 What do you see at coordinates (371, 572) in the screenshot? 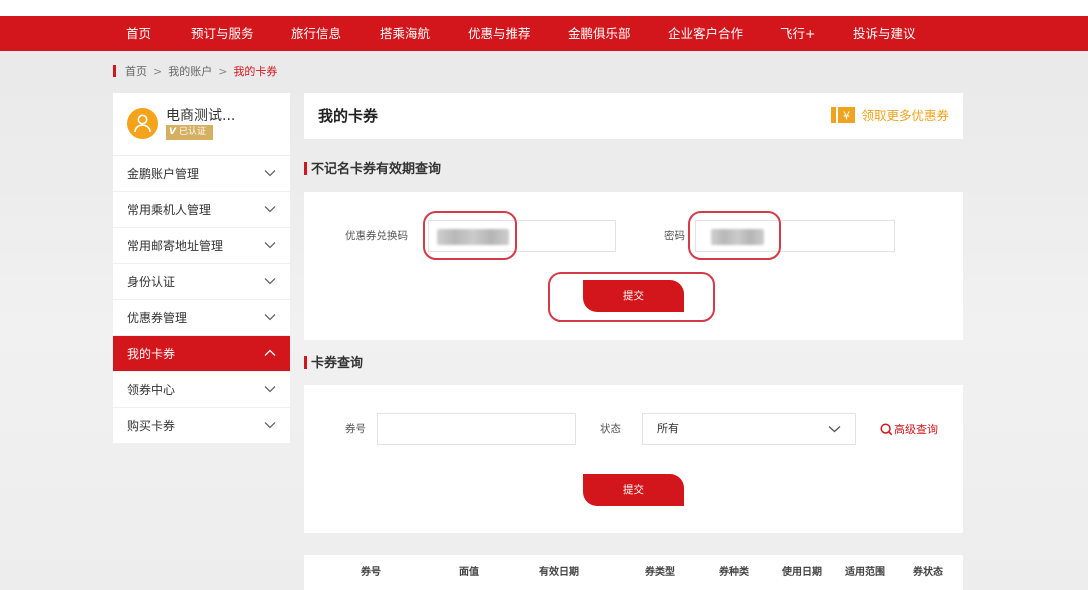
I see `table-header-card-number: 券号` at bounding box center [371, 572].